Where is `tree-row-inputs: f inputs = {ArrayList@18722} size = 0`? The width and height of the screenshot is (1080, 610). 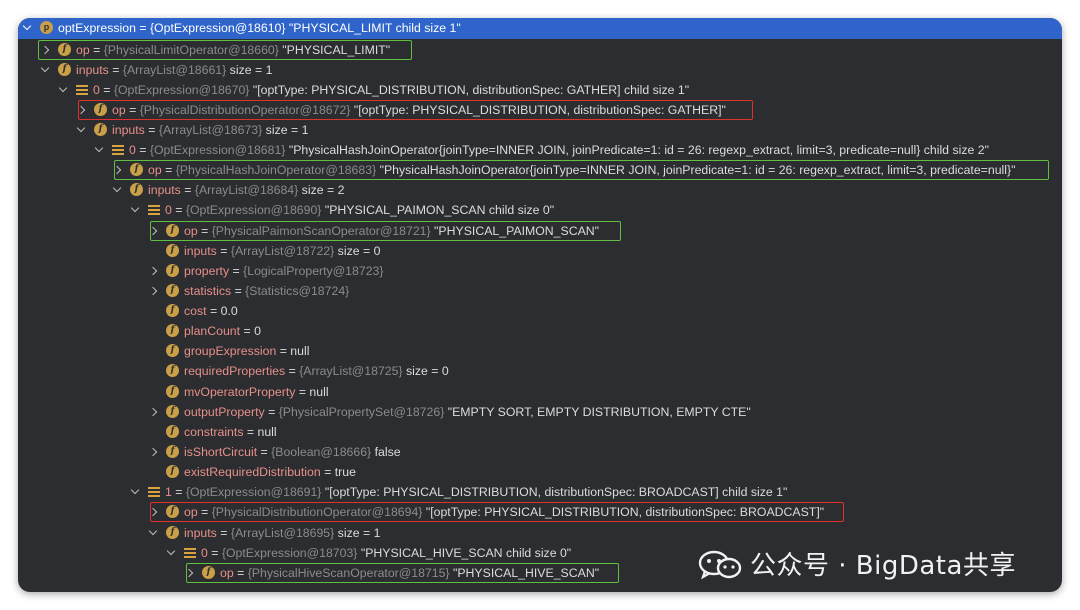
tree-row-inputs: f inputs = {ArrayList@18722} size = 0 is located at coordinates (264, 251).